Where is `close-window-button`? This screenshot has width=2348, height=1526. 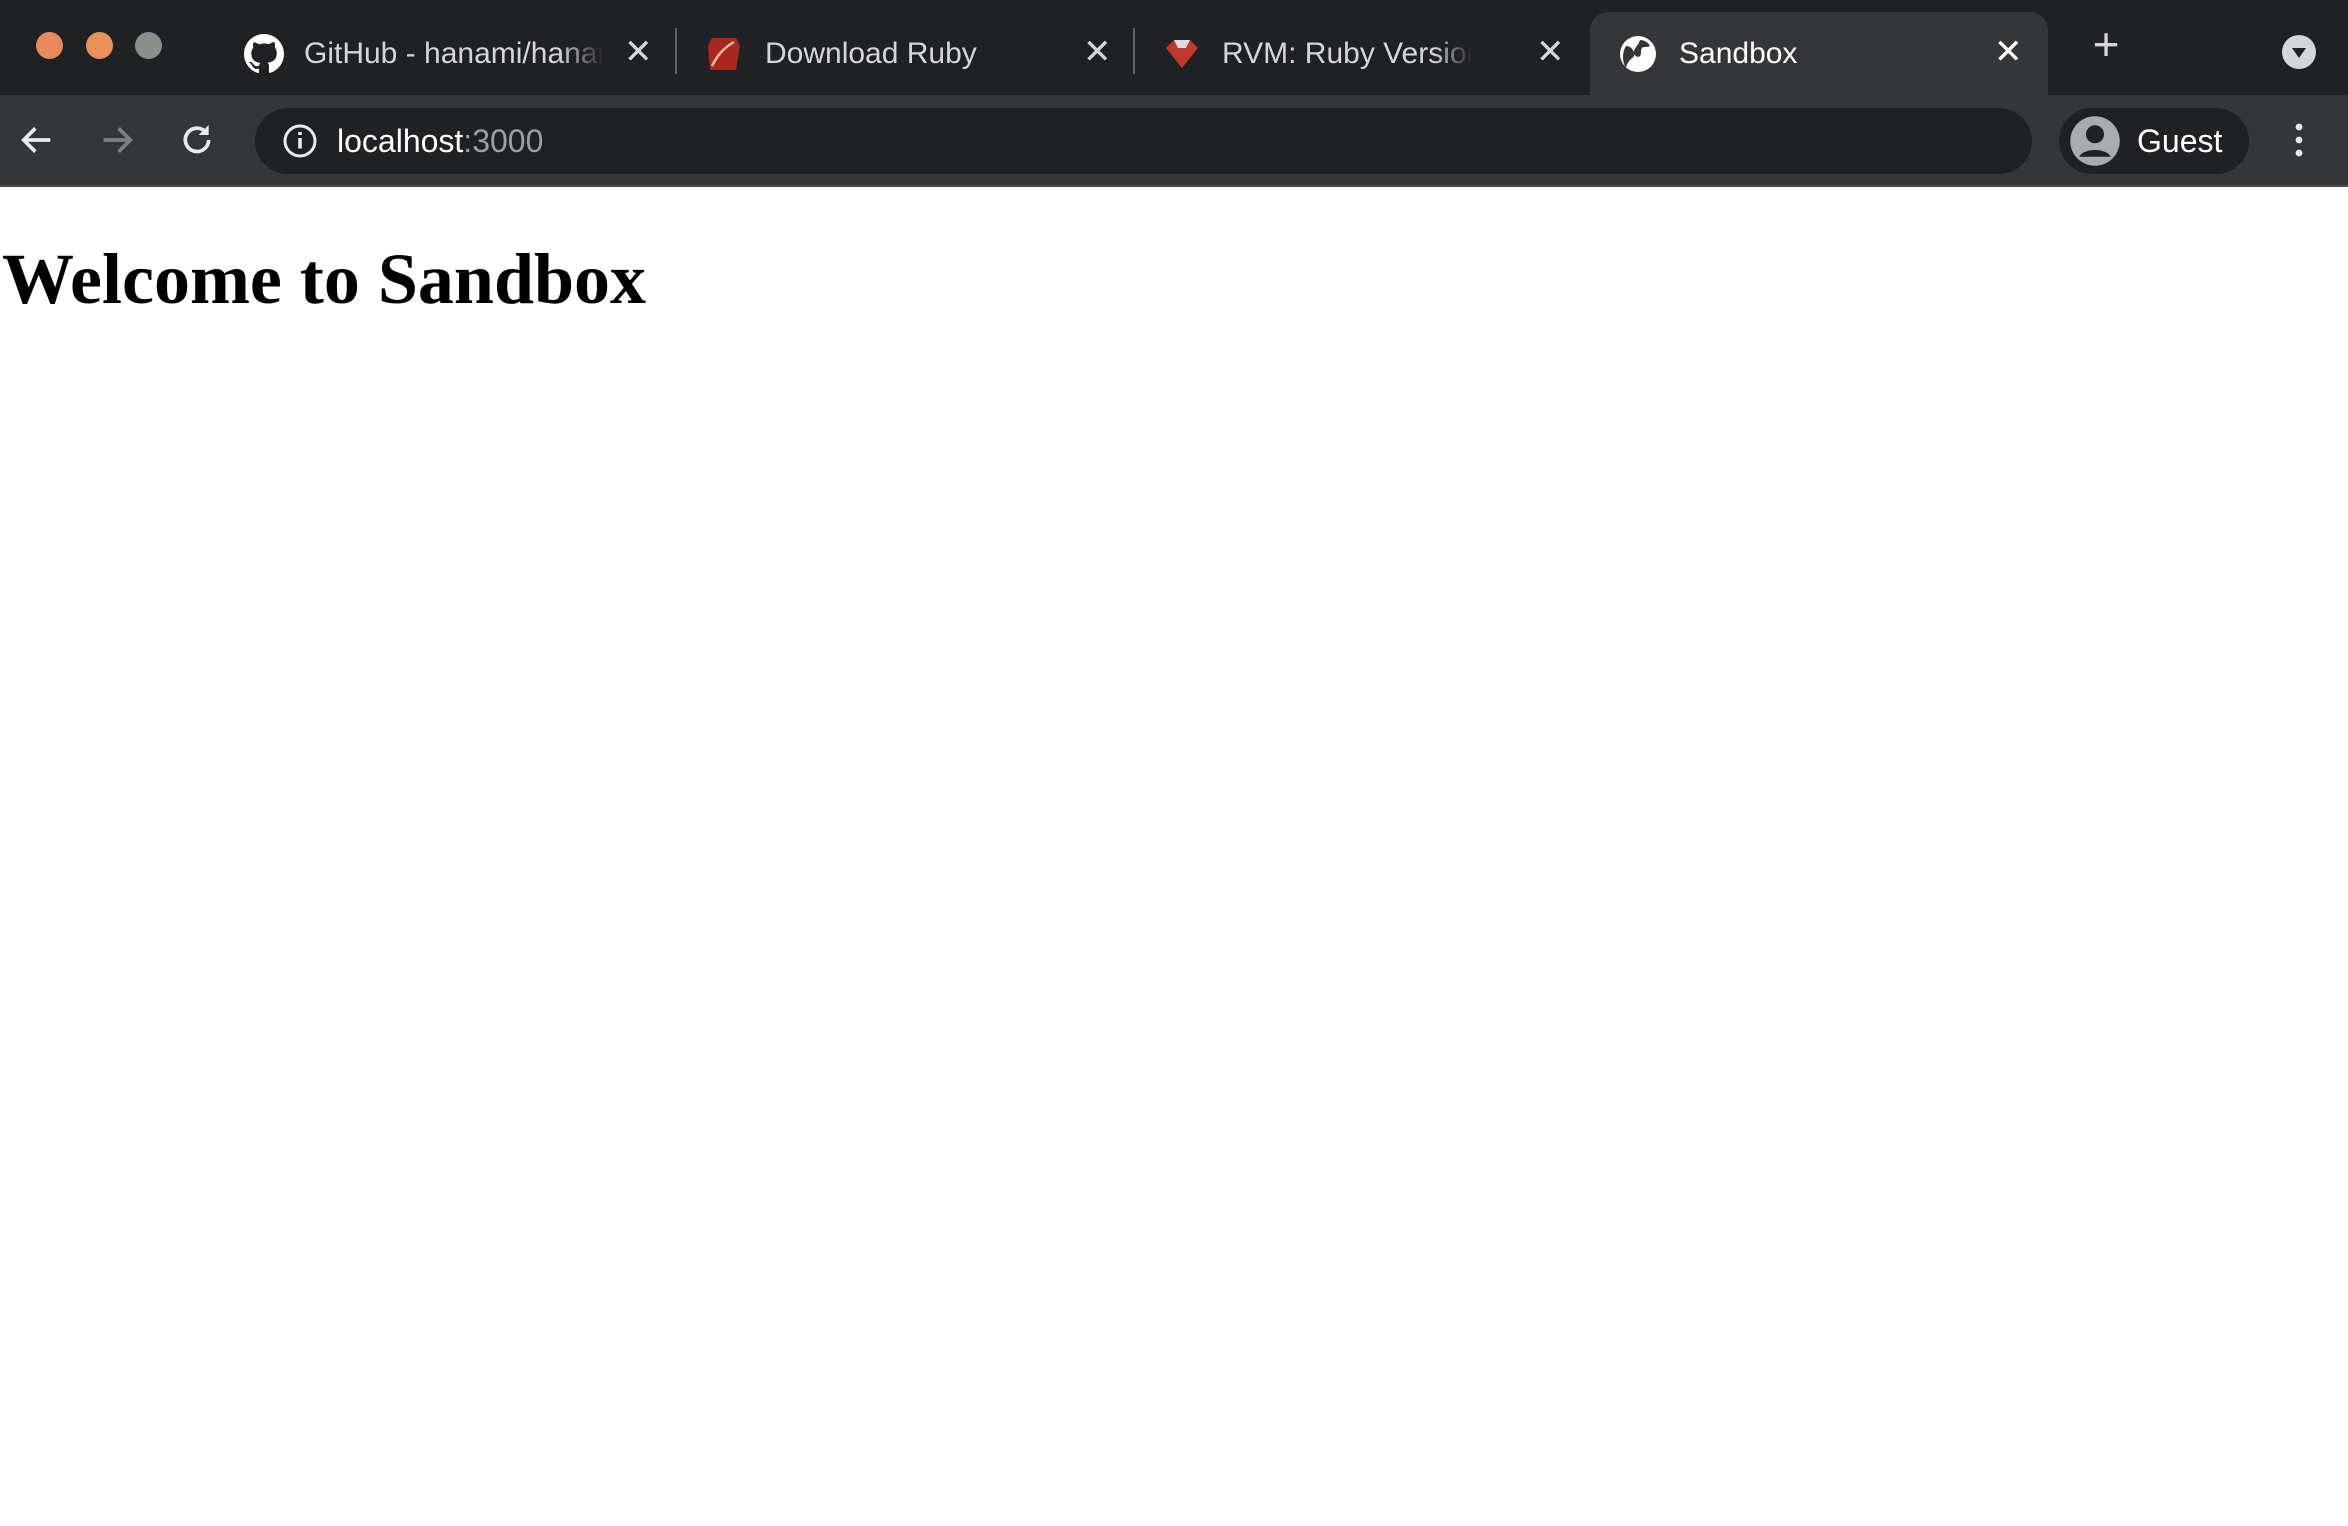 close-window-button is located at coordinates (49, 45).